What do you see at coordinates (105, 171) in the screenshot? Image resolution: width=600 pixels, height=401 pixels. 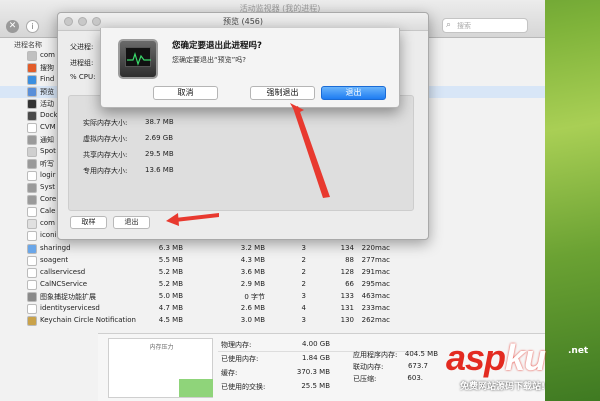 I see `memory-stat-label: 专用内存大小:` at bounding box center [105, 171].